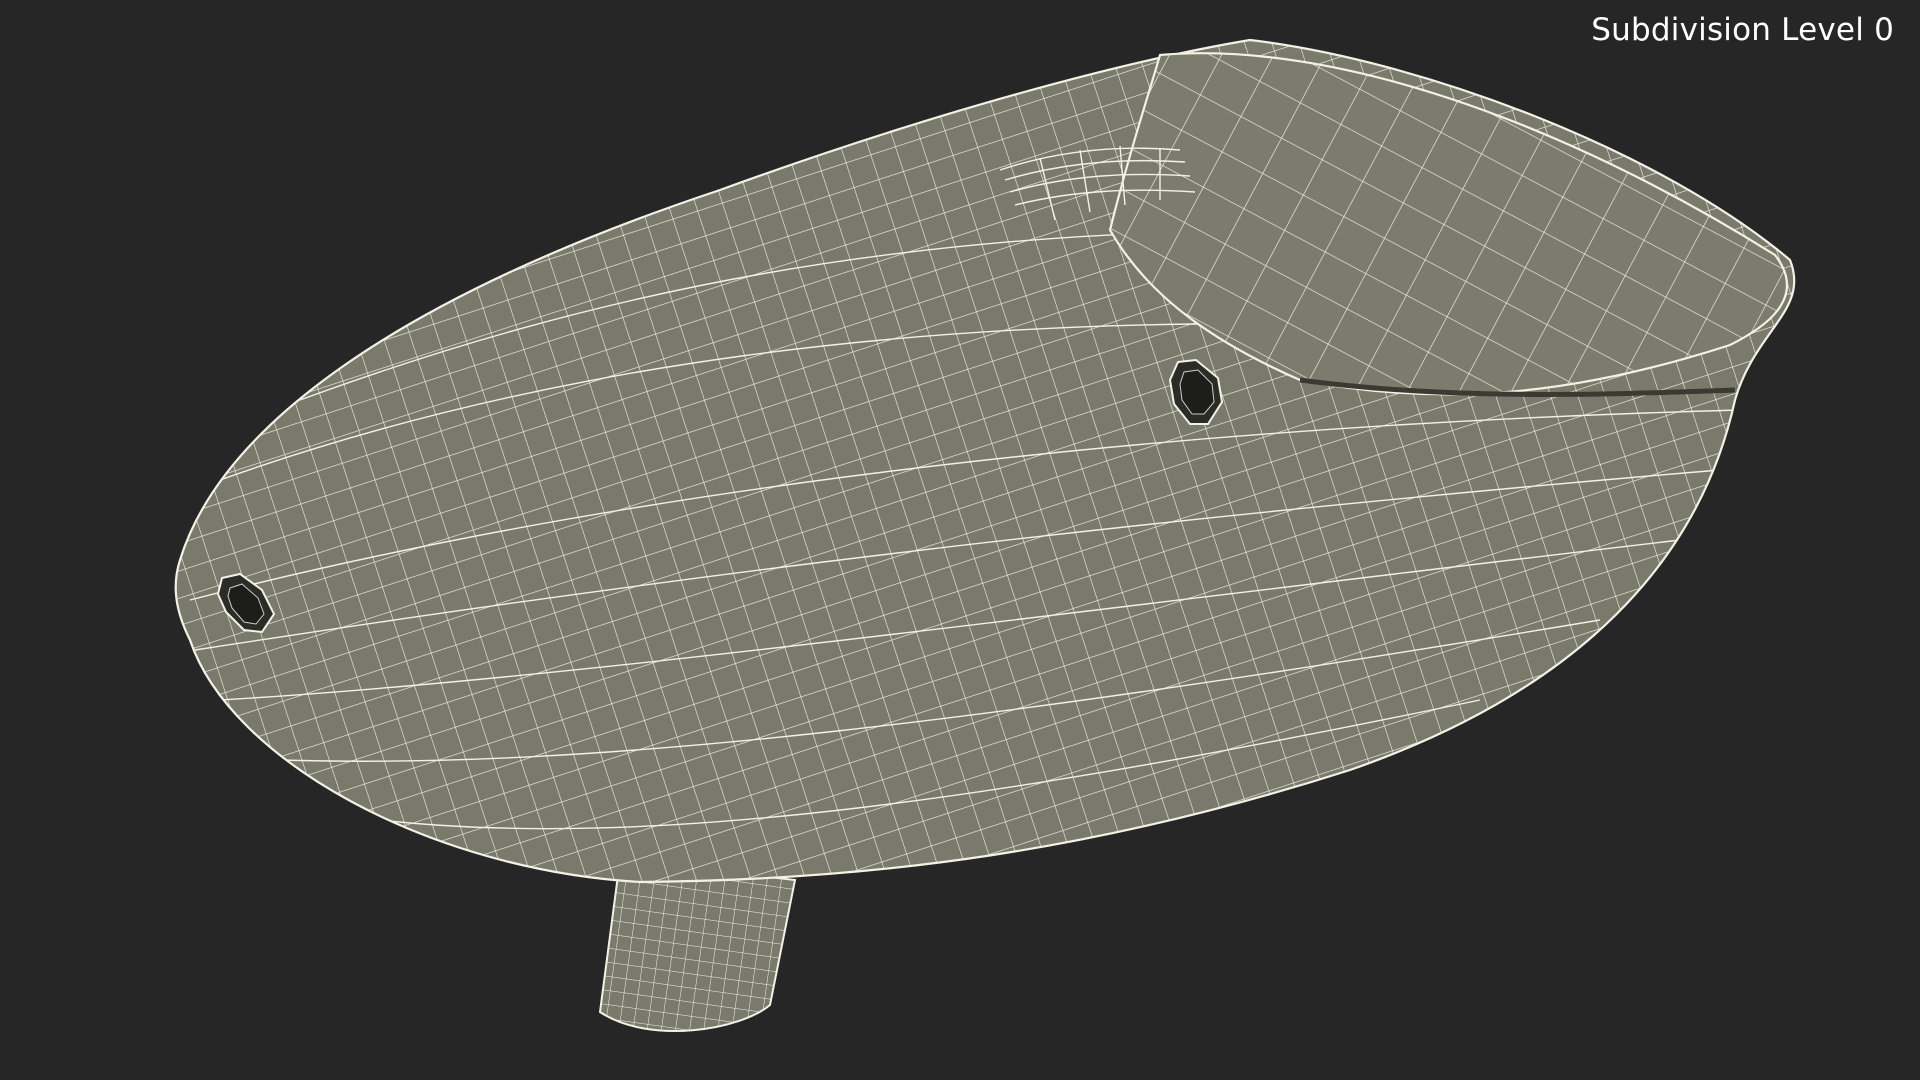  I want to click on subdivision-level-label: Subdivision Level 0, so click(1742, 30).